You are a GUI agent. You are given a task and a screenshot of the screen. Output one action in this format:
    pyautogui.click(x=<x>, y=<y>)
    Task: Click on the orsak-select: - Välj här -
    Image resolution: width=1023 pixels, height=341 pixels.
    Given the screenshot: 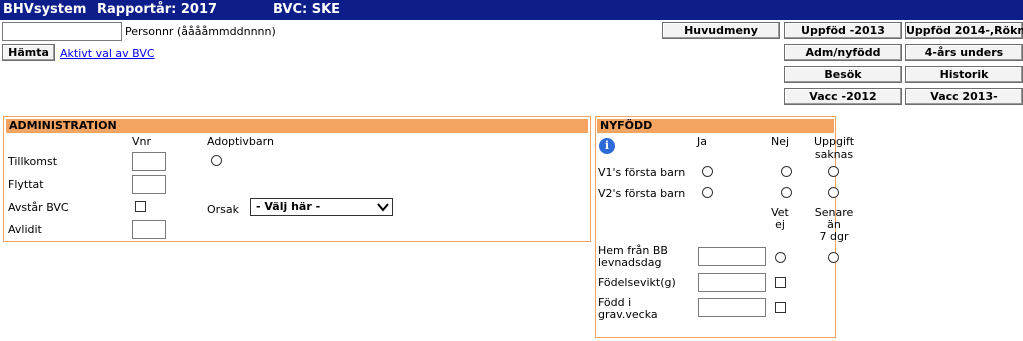 What is the action you would take?
    pyautogui.click(x=321, y=207)
    